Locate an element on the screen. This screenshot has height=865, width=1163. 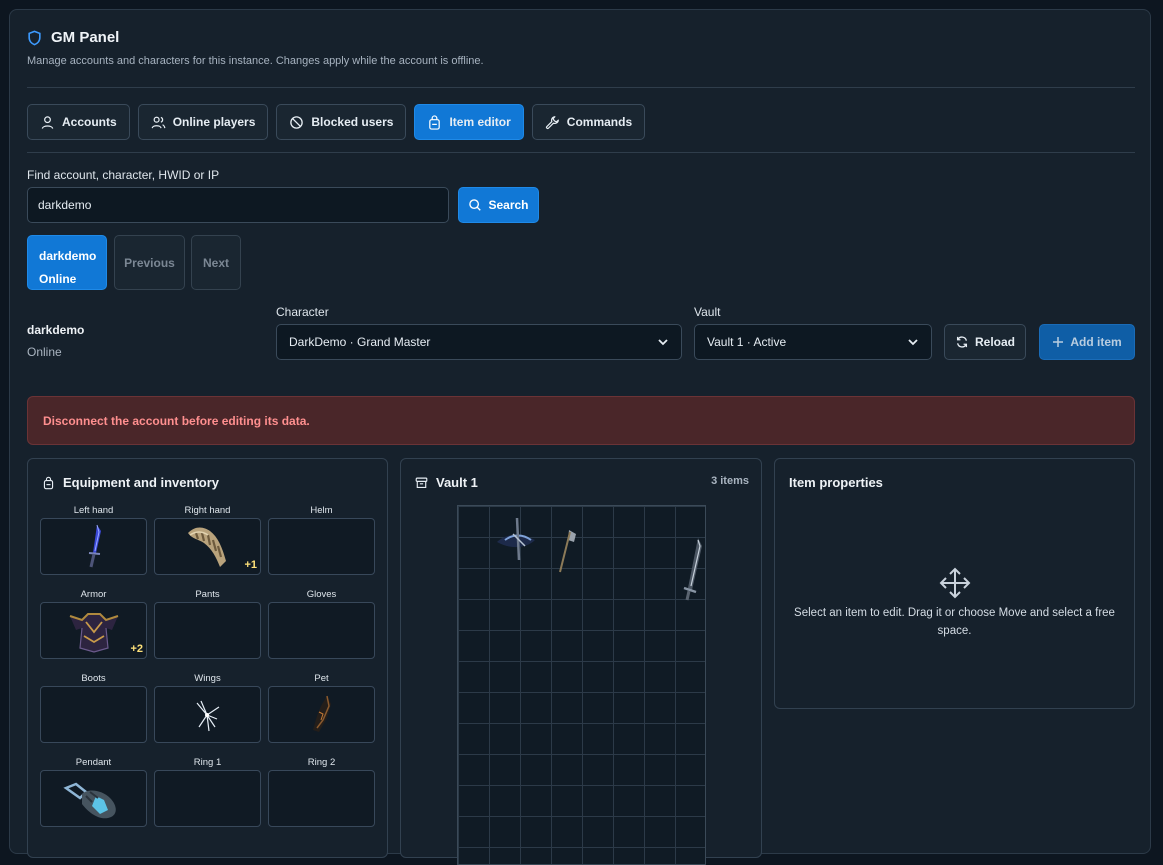
slot-ring-1: Ring 1 is located at coordinates (207, 798).